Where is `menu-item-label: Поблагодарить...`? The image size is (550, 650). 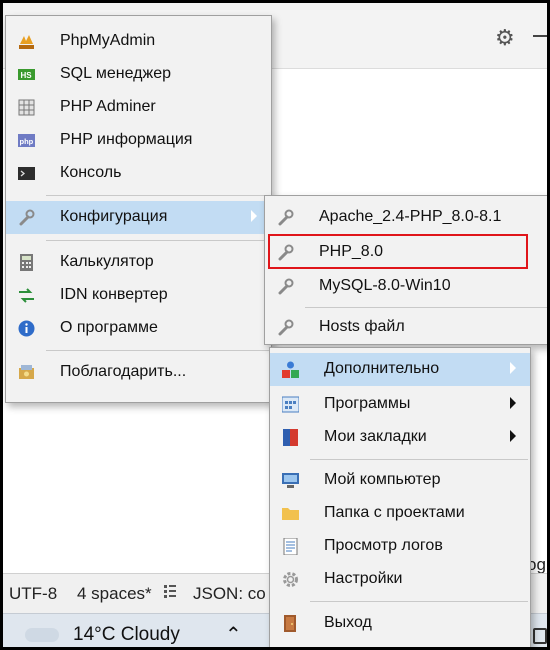 menu-item-label: Поблагодарить... is located at coordinates (123, 371).